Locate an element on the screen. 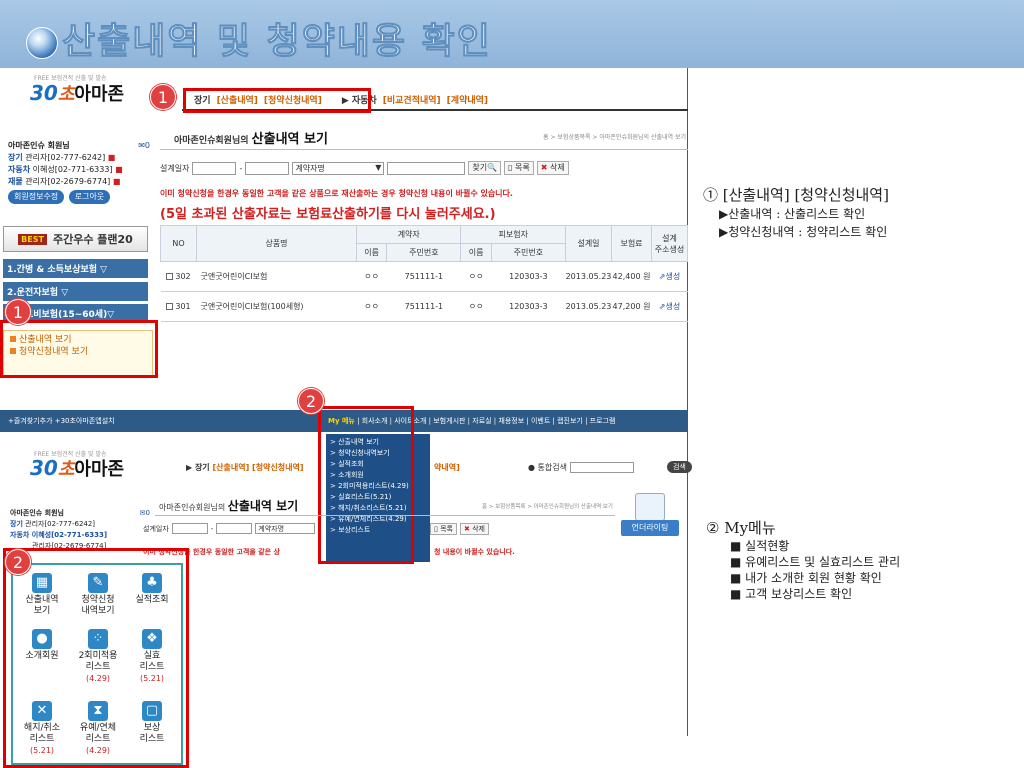 The image size is (1024, 768). highlight-box-nav is located at coordinates (277, 100).